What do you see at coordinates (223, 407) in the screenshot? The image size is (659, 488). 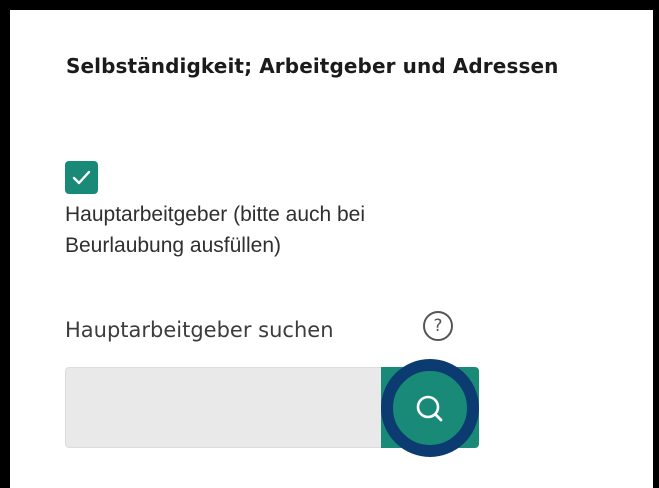 I see `employer-search-input` at bounding box center [223, 407].